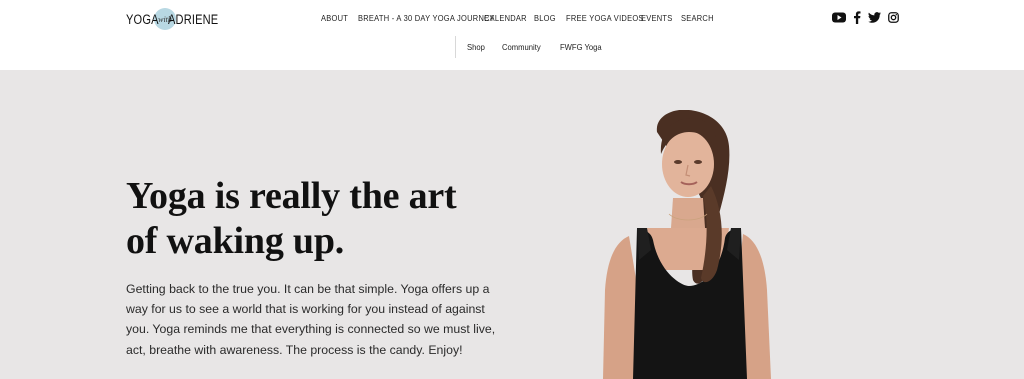 The height and width of the screenshot is (379, 1024). I want to click on facebook-icon, so click(857, 17).